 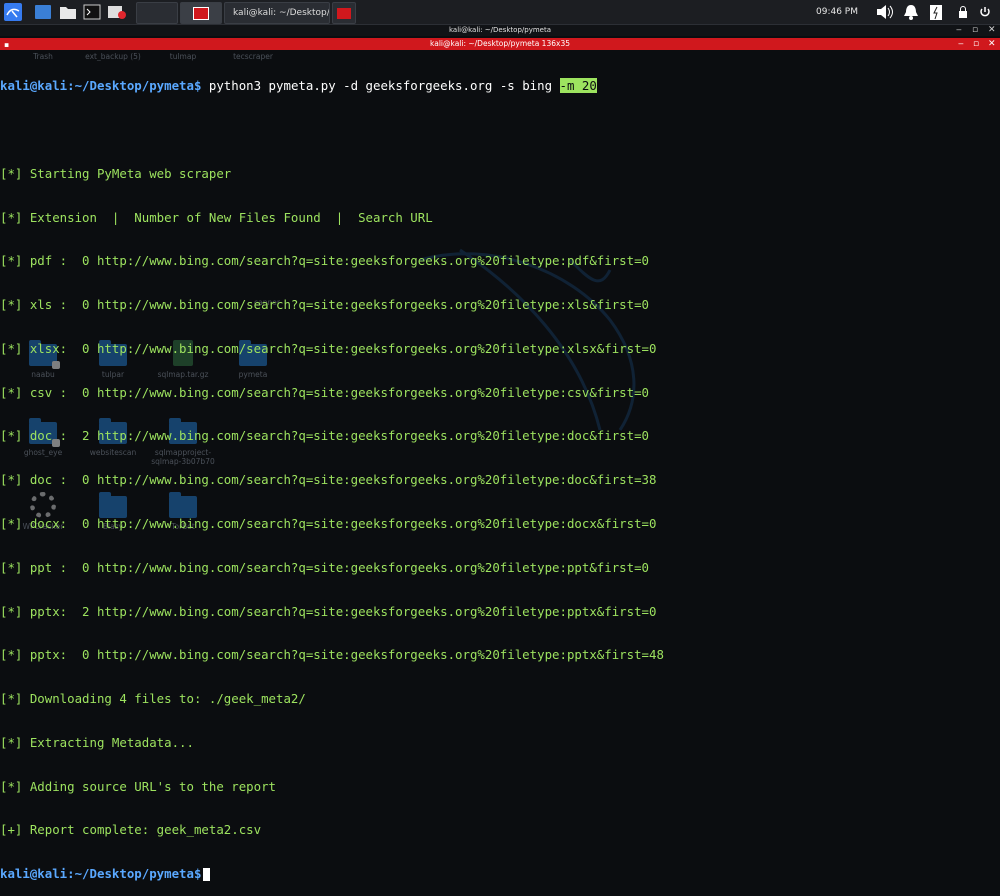 I want to click on terminal-tab-bar: ▪ kali@kali: ~/Desktop/pymeta 136x35, so click(x=500, y=44).